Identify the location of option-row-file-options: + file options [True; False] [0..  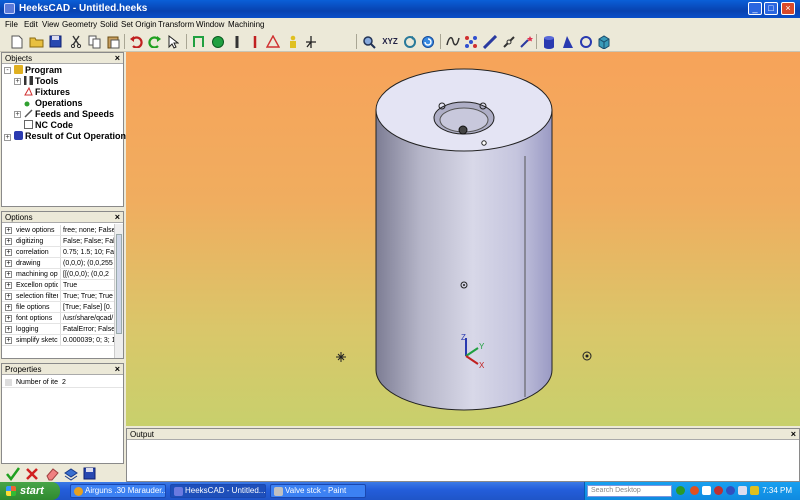
(58, 307).